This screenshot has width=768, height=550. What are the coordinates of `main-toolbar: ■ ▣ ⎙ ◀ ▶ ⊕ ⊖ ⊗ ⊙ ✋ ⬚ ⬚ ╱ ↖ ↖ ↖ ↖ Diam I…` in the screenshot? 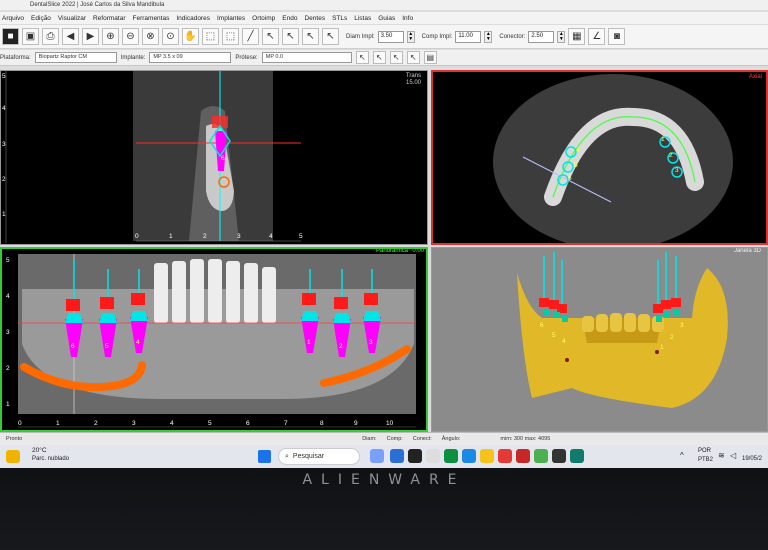 It's located at (384, 37).